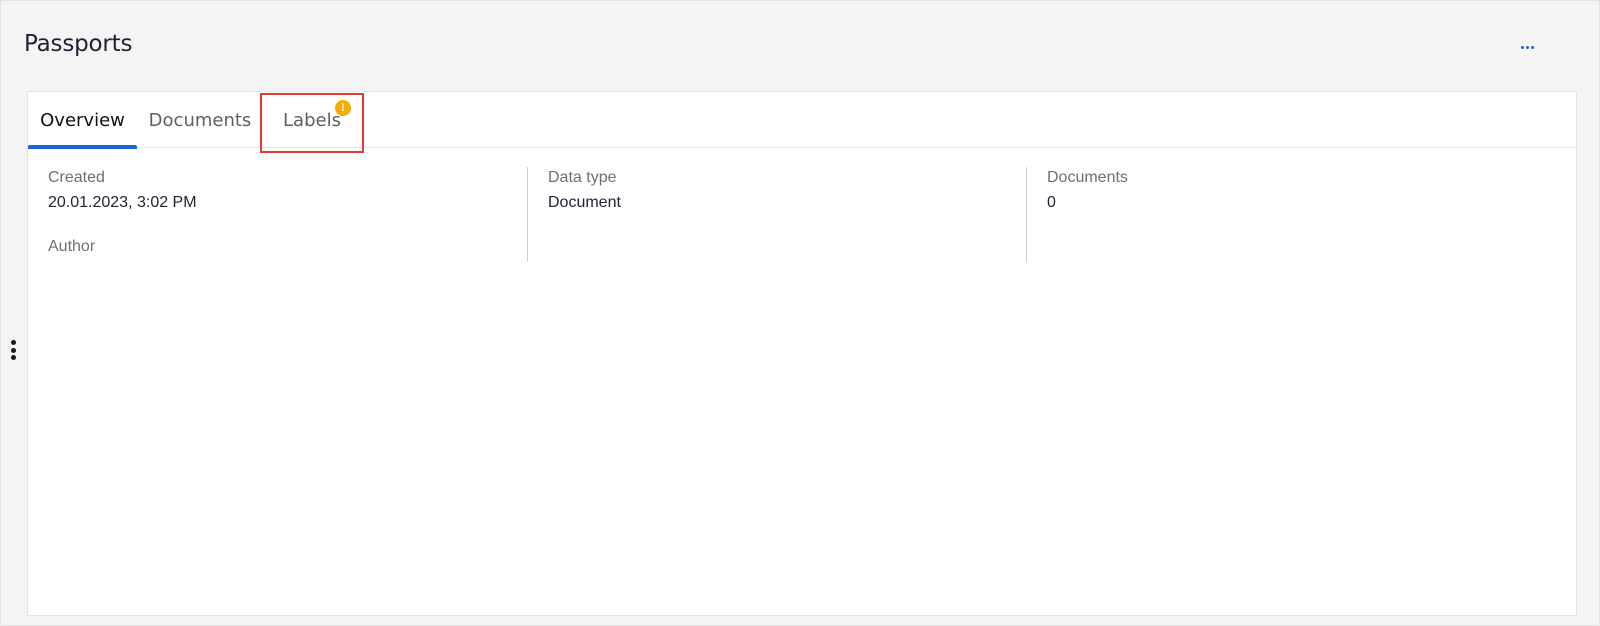 The height and width of the screenshot is (626, 1600). What do you see at coordinates (343, 108) in the screenshot?
I see `warning-icon: !` at bounding box center [343, 108].